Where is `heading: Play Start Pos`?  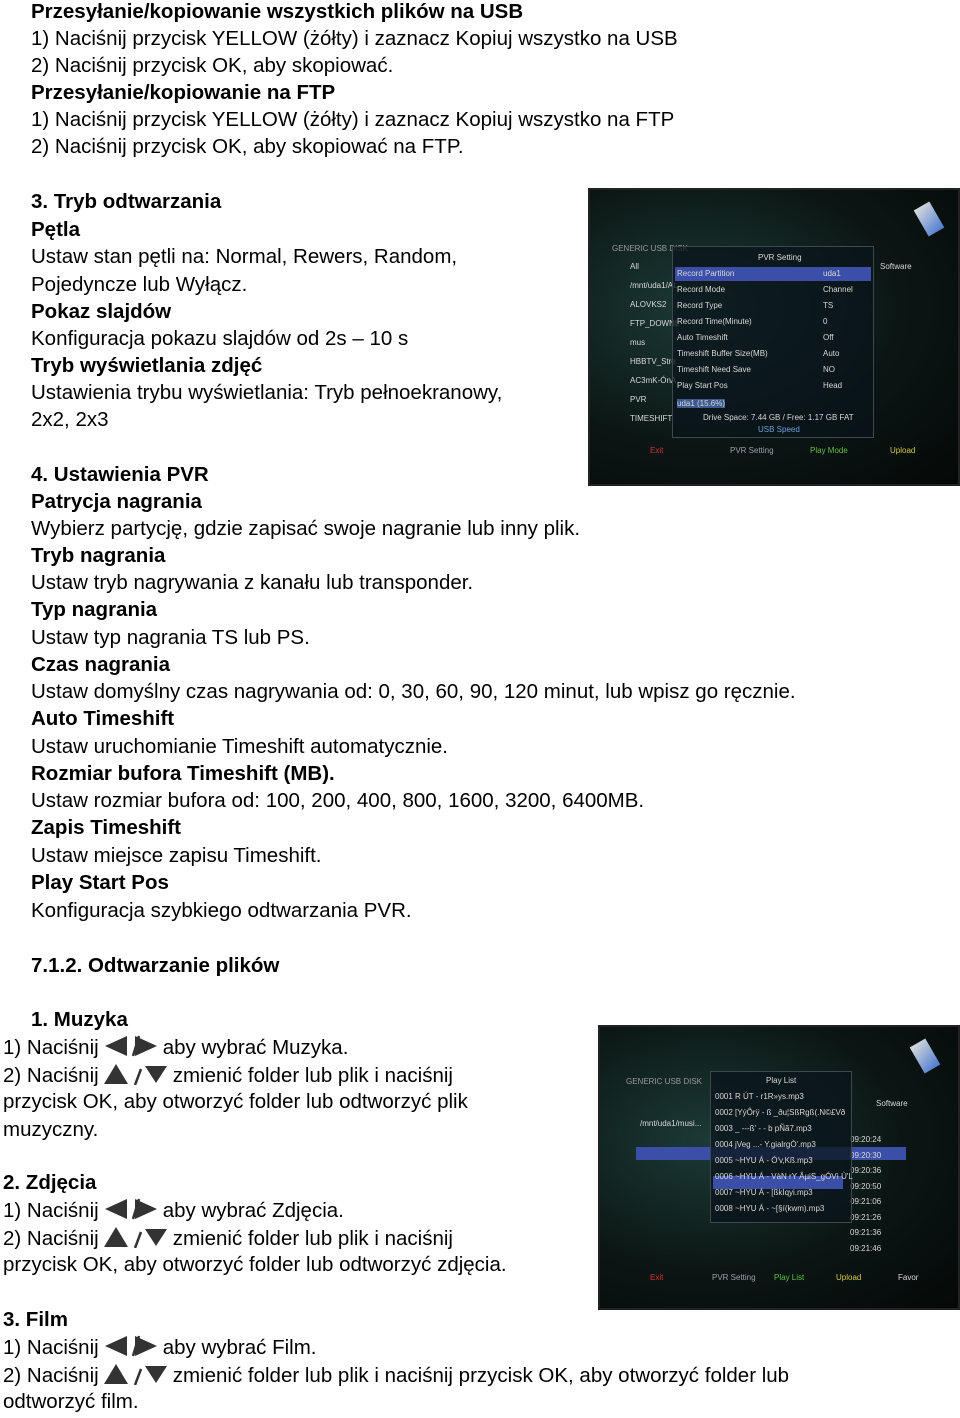
heading: Play Start Pos is located at coordinates (100, 882).